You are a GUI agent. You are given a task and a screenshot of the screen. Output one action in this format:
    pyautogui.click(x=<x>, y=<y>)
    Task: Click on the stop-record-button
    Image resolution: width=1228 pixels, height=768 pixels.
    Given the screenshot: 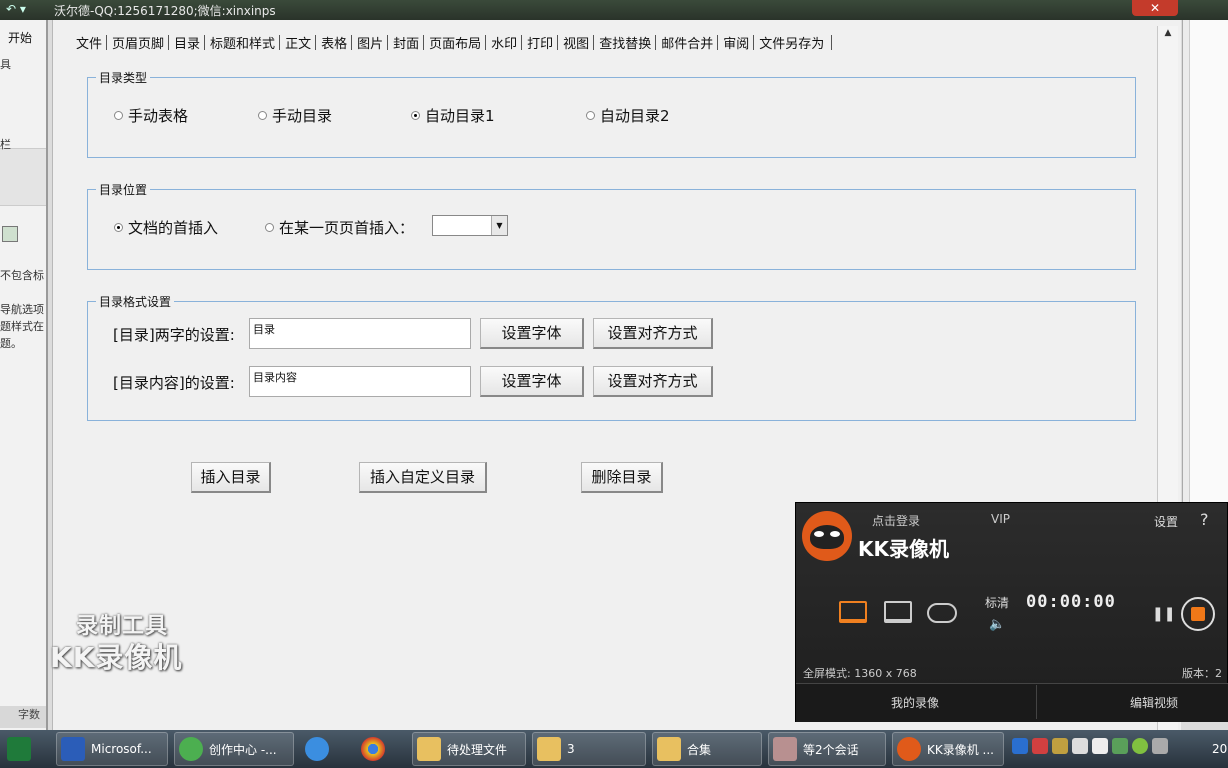 What is the action you would take?
    pyautogui.click(x=1198, y=614)
    